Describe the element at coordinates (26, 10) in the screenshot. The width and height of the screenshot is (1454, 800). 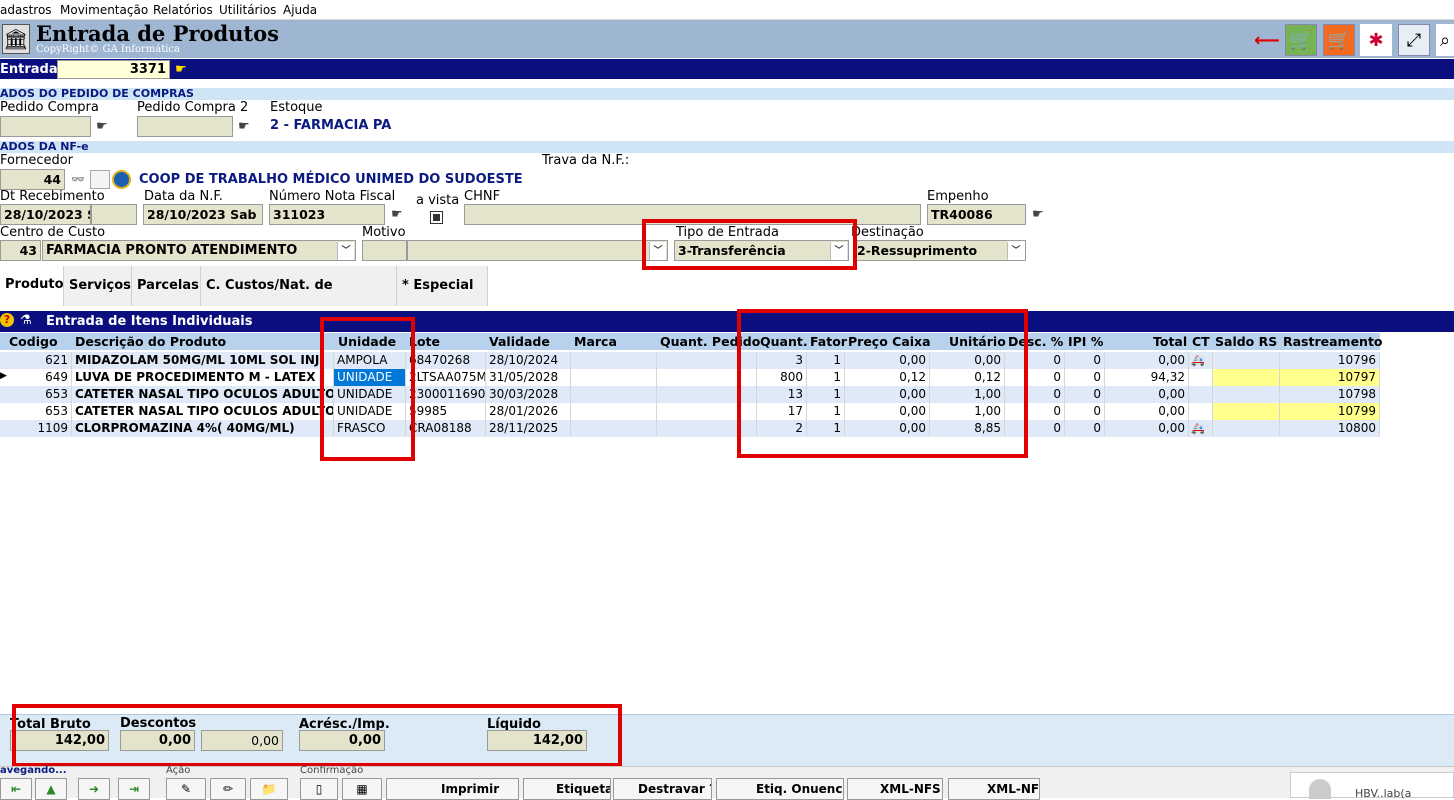
I see `menu-cadastros: adastros` at that location.